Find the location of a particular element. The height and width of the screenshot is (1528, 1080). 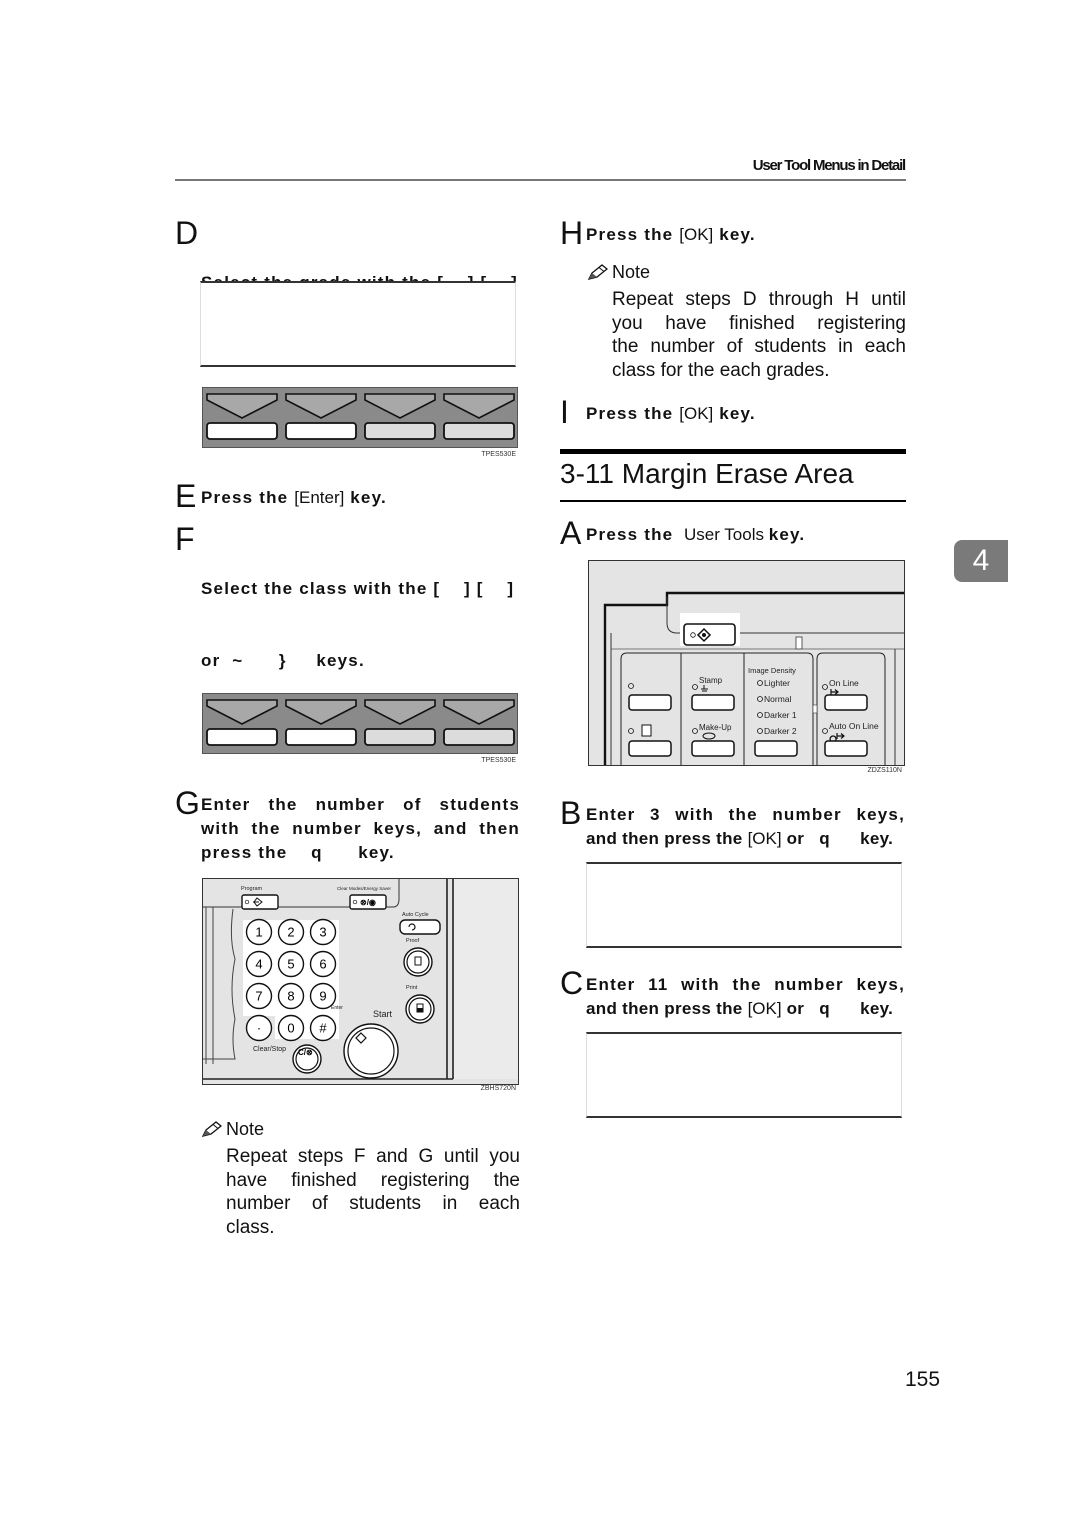

number-key-label: 4 is located at coordinates (258, 964).